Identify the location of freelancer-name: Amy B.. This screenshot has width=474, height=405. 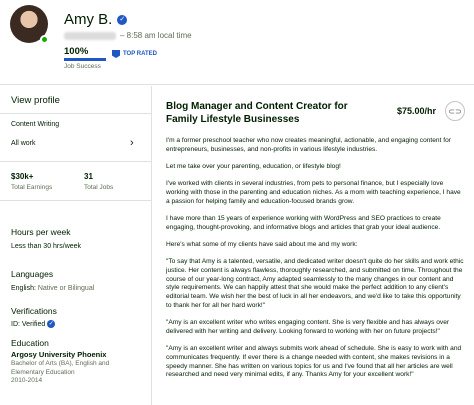
(88, 19).